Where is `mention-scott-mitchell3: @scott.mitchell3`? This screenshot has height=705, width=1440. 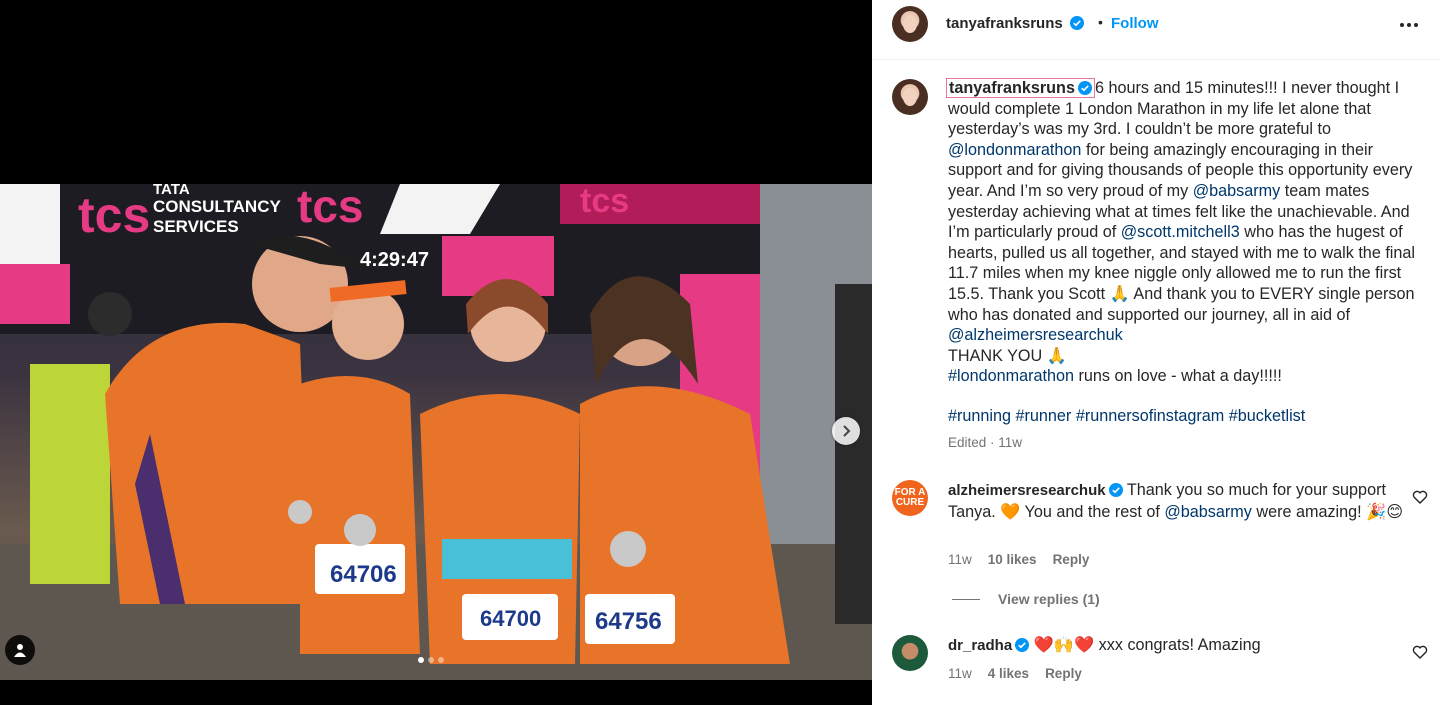
mention-scott-mitchell3: @scott.mitchell3 is located at coordinates (1180, 232).